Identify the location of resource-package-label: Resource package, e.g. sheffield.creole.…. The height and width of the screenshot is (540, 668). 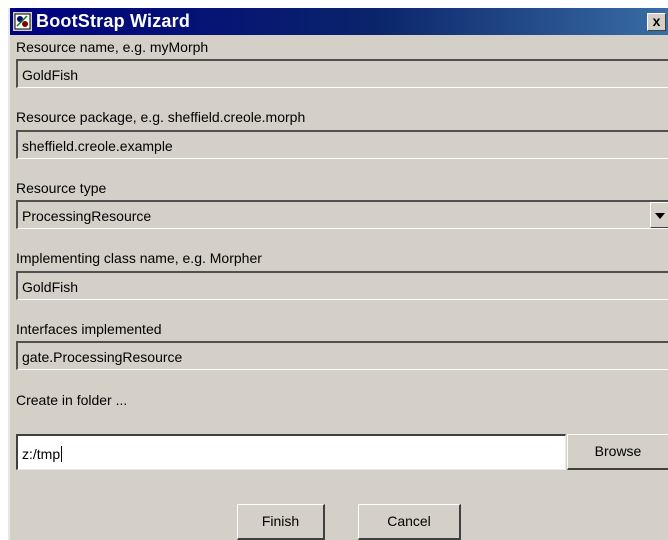
(161, 117).